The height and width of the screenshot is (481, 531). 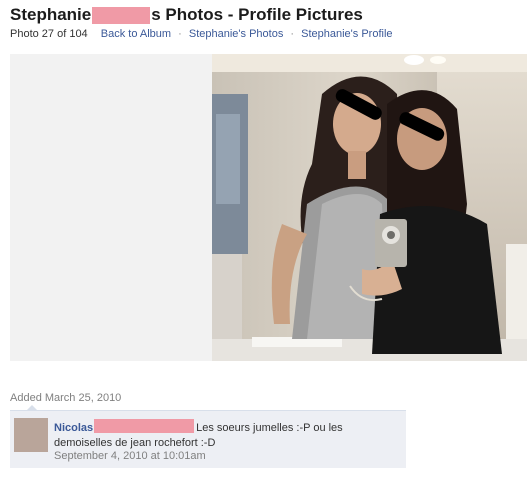 What do you see at coordinates (135, 443) in the screenshot?
I see `comment-line-2: demoiselles de jean rochefort :-D` at bounding box center [135, 443].